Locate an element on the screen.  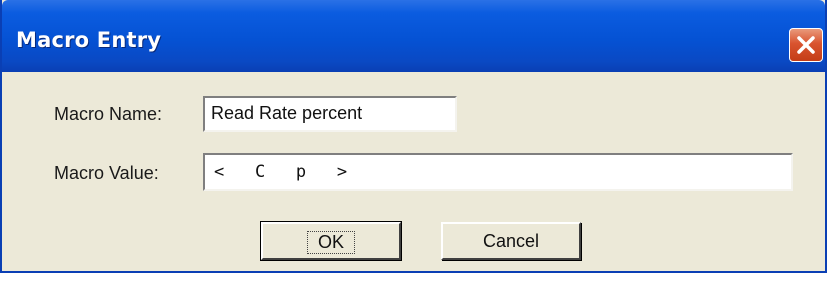
close-x-icon is located at coordinates (806, 45).